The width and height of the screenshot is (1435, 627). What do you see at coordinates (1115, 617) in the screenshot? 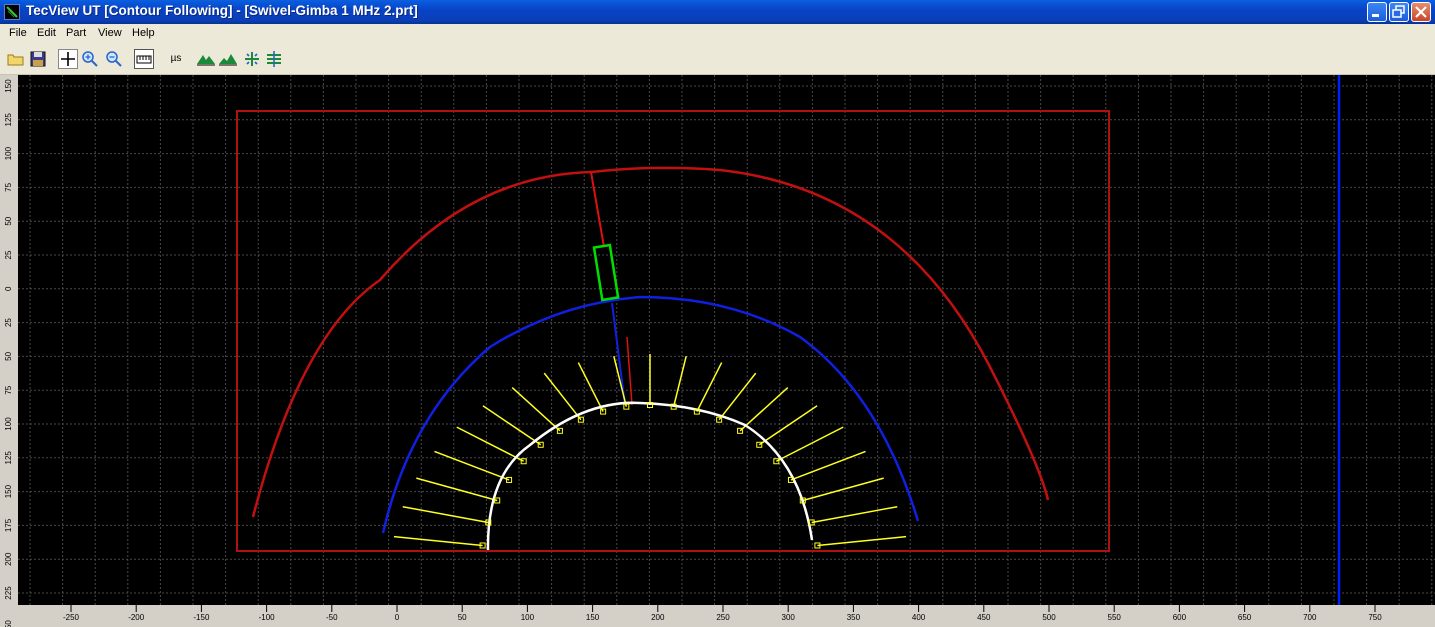
I see `x-tick-label: 550` at bounding box center [1115, 617].